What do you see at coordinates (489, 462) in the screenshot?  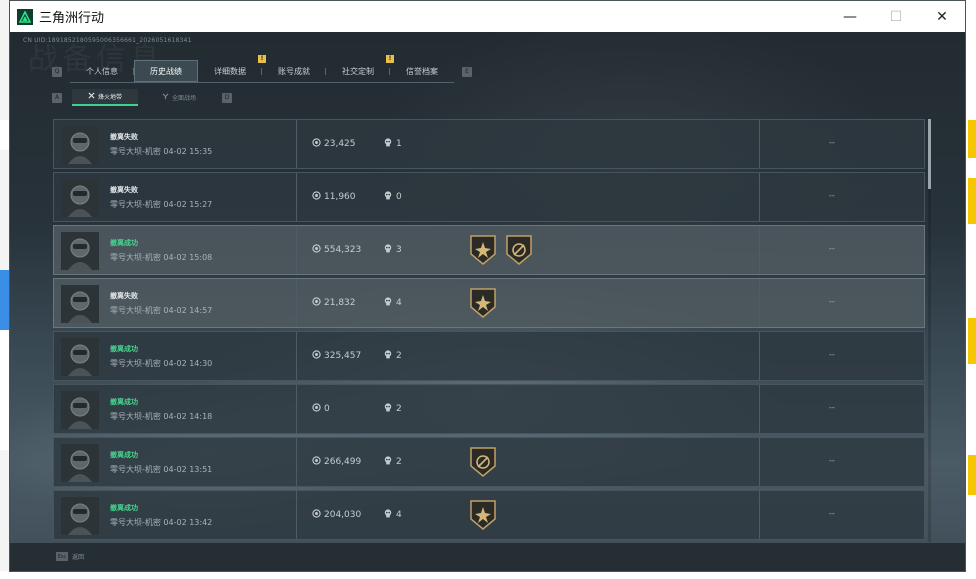 I see `match-record-row: 撤离成功 零号大坝-机密 04-02 13:51 266,499 2 --` at bounding box center [489, 462].